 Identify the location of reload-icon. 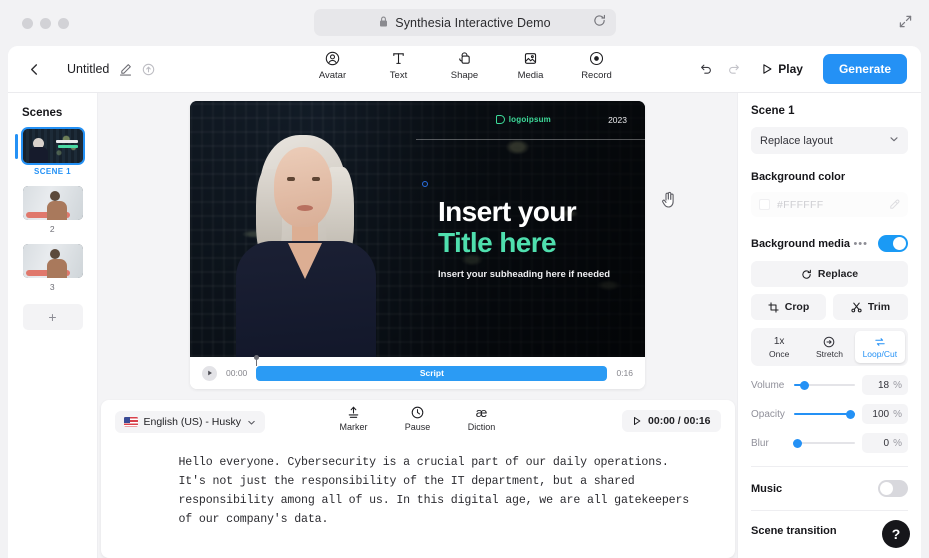
(599, 23).